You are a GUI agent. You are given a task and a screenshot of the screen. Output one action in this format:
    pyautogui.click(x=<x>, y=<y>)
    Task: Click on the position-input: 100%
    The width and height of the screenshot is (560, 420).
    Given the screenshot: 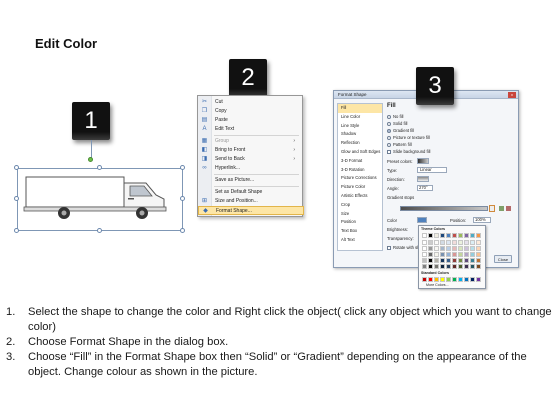 What is the action you would take?
    pyautogui.click(x=482, y=220)
    